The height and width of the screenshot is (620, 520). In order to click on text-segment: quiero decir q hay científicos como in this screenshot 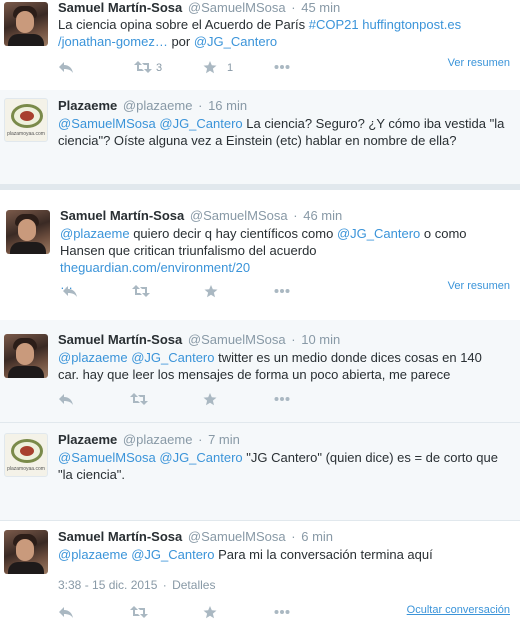, I will do `click(233, 233)`.